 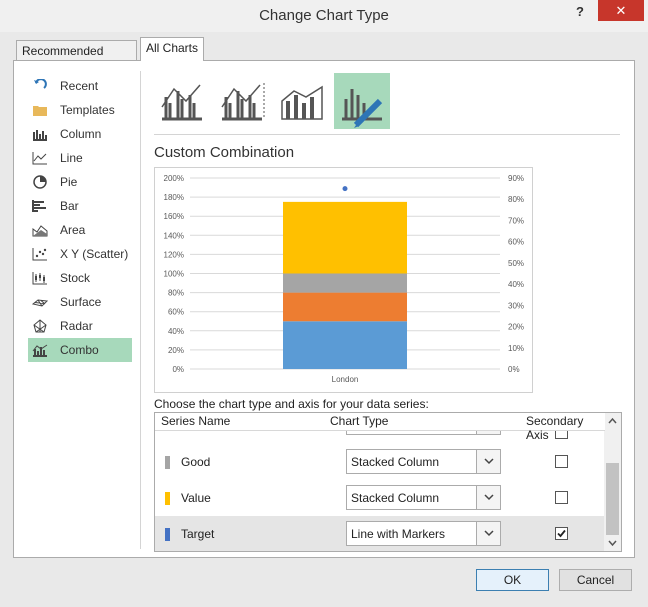 What do you see at coordinates (516, 305) in the screenshot?
I see `y2-tick-label: 30%` at bounding box center [516, 305].